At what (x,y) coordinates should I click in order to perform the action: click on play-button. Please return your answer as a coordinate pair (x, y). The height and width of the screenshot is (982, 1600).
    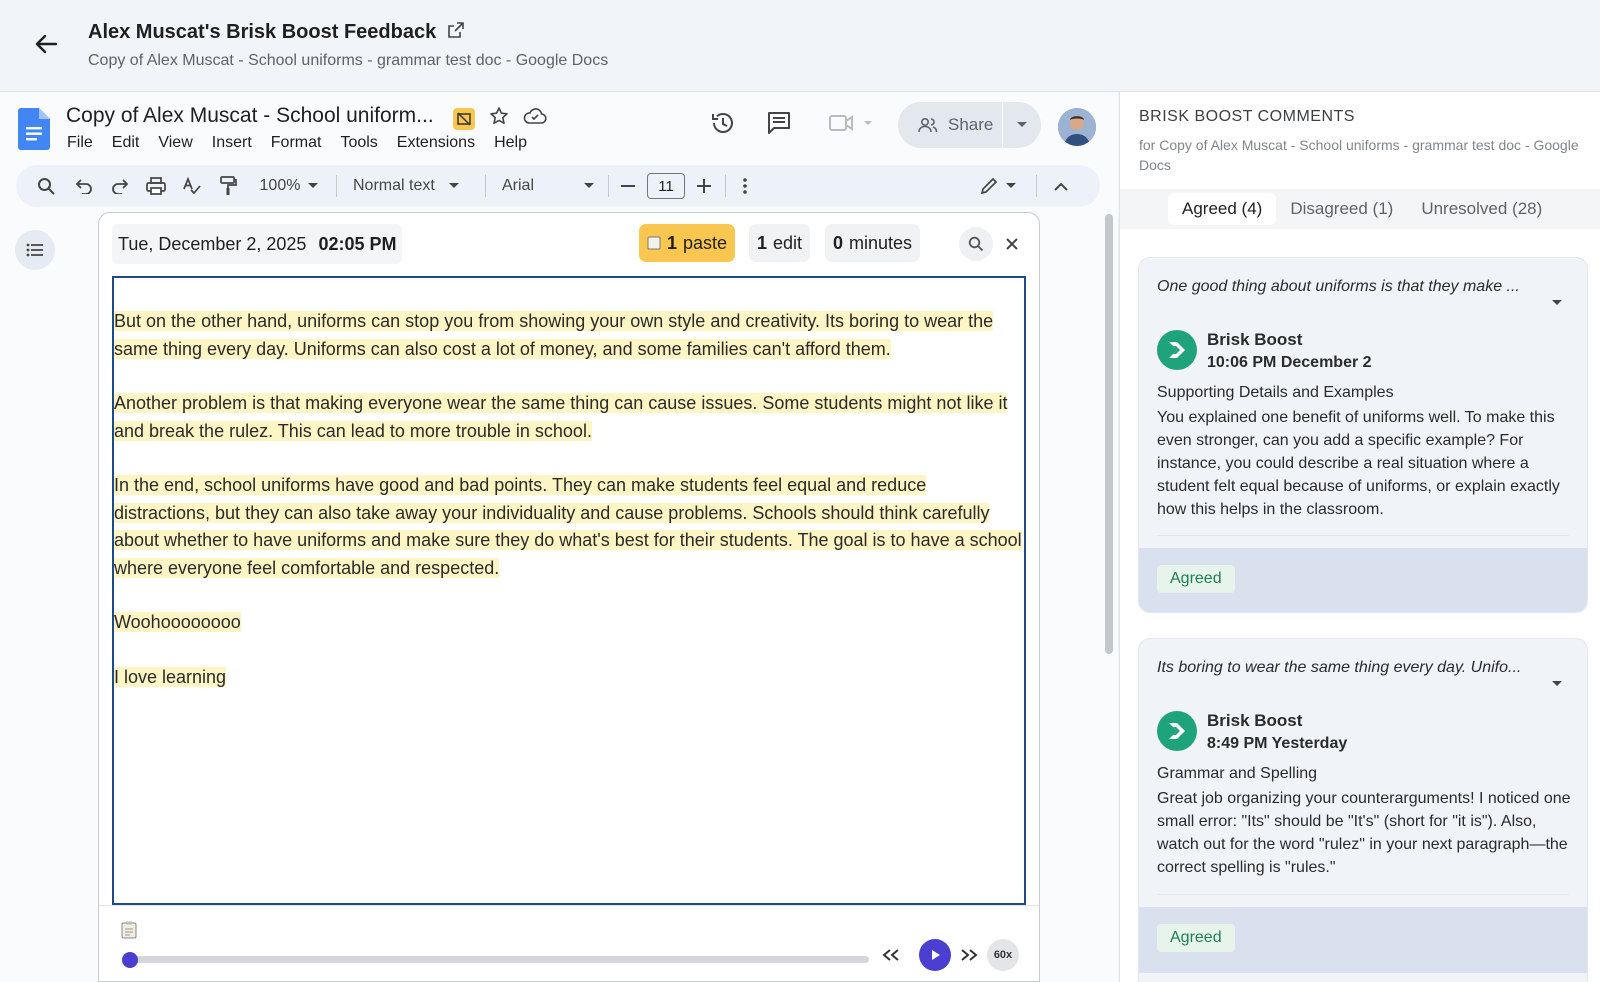
    Looking at the image, I should click on (935, 955).